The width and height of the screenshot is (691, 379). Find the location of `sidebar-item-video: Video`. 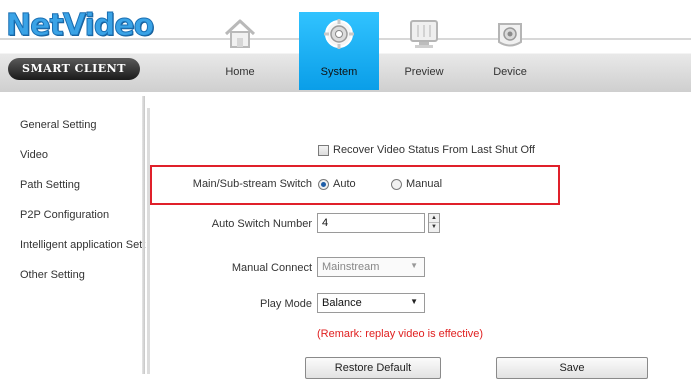

sidebar-item-video: Video is located at coordinates (34, 155).